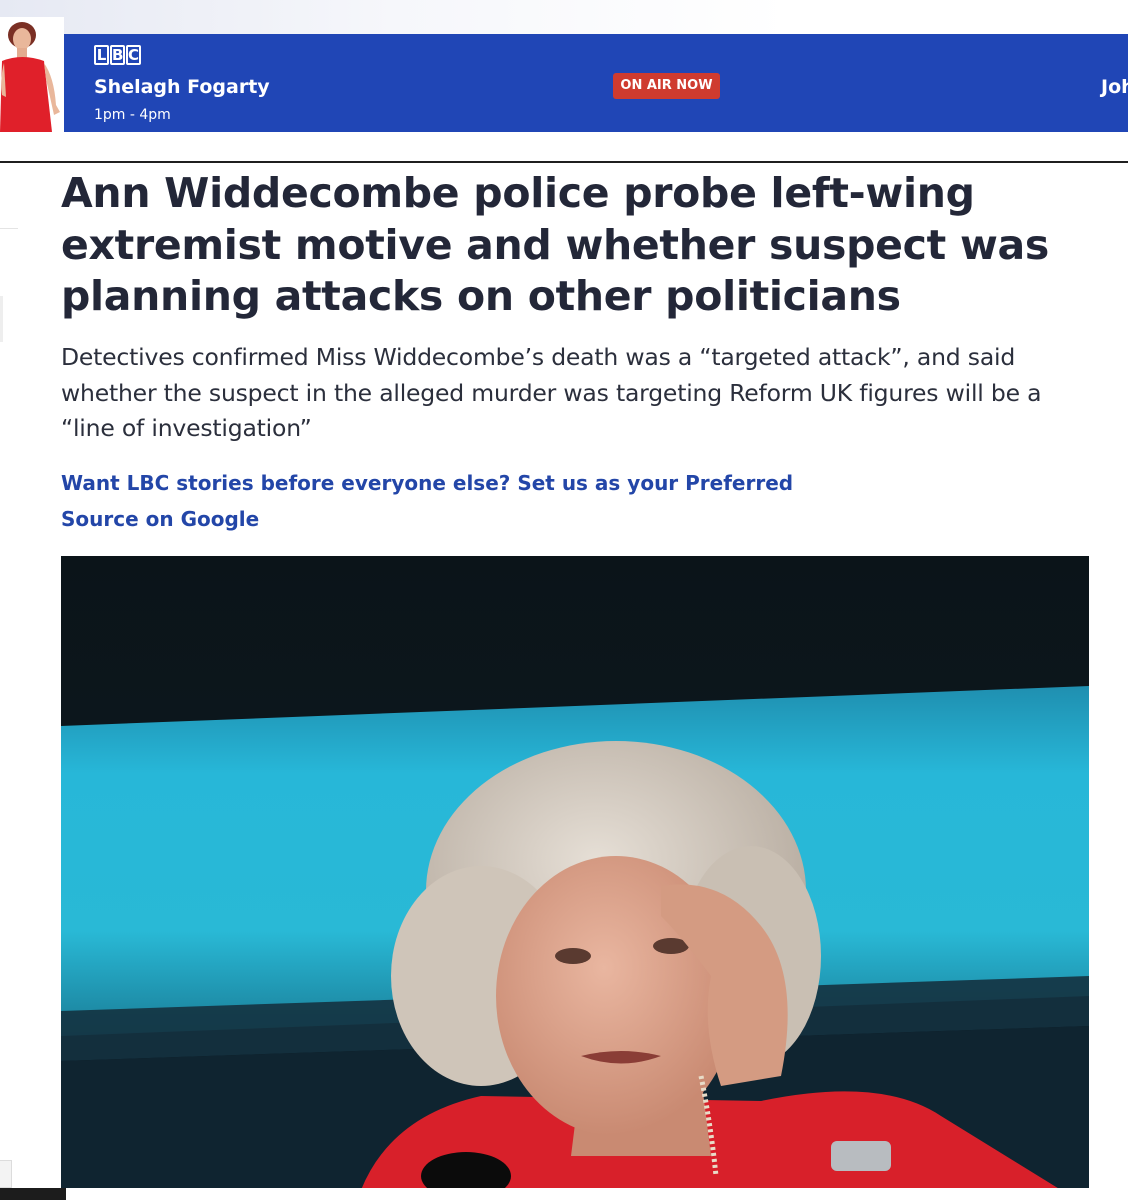 Image resolution: width=1128 pixels, height=1200 pixels. What do you see at coordinates (101, 55) in the screenshot?
I see `logo-letter-l: L` at bounding box center [101, 55].